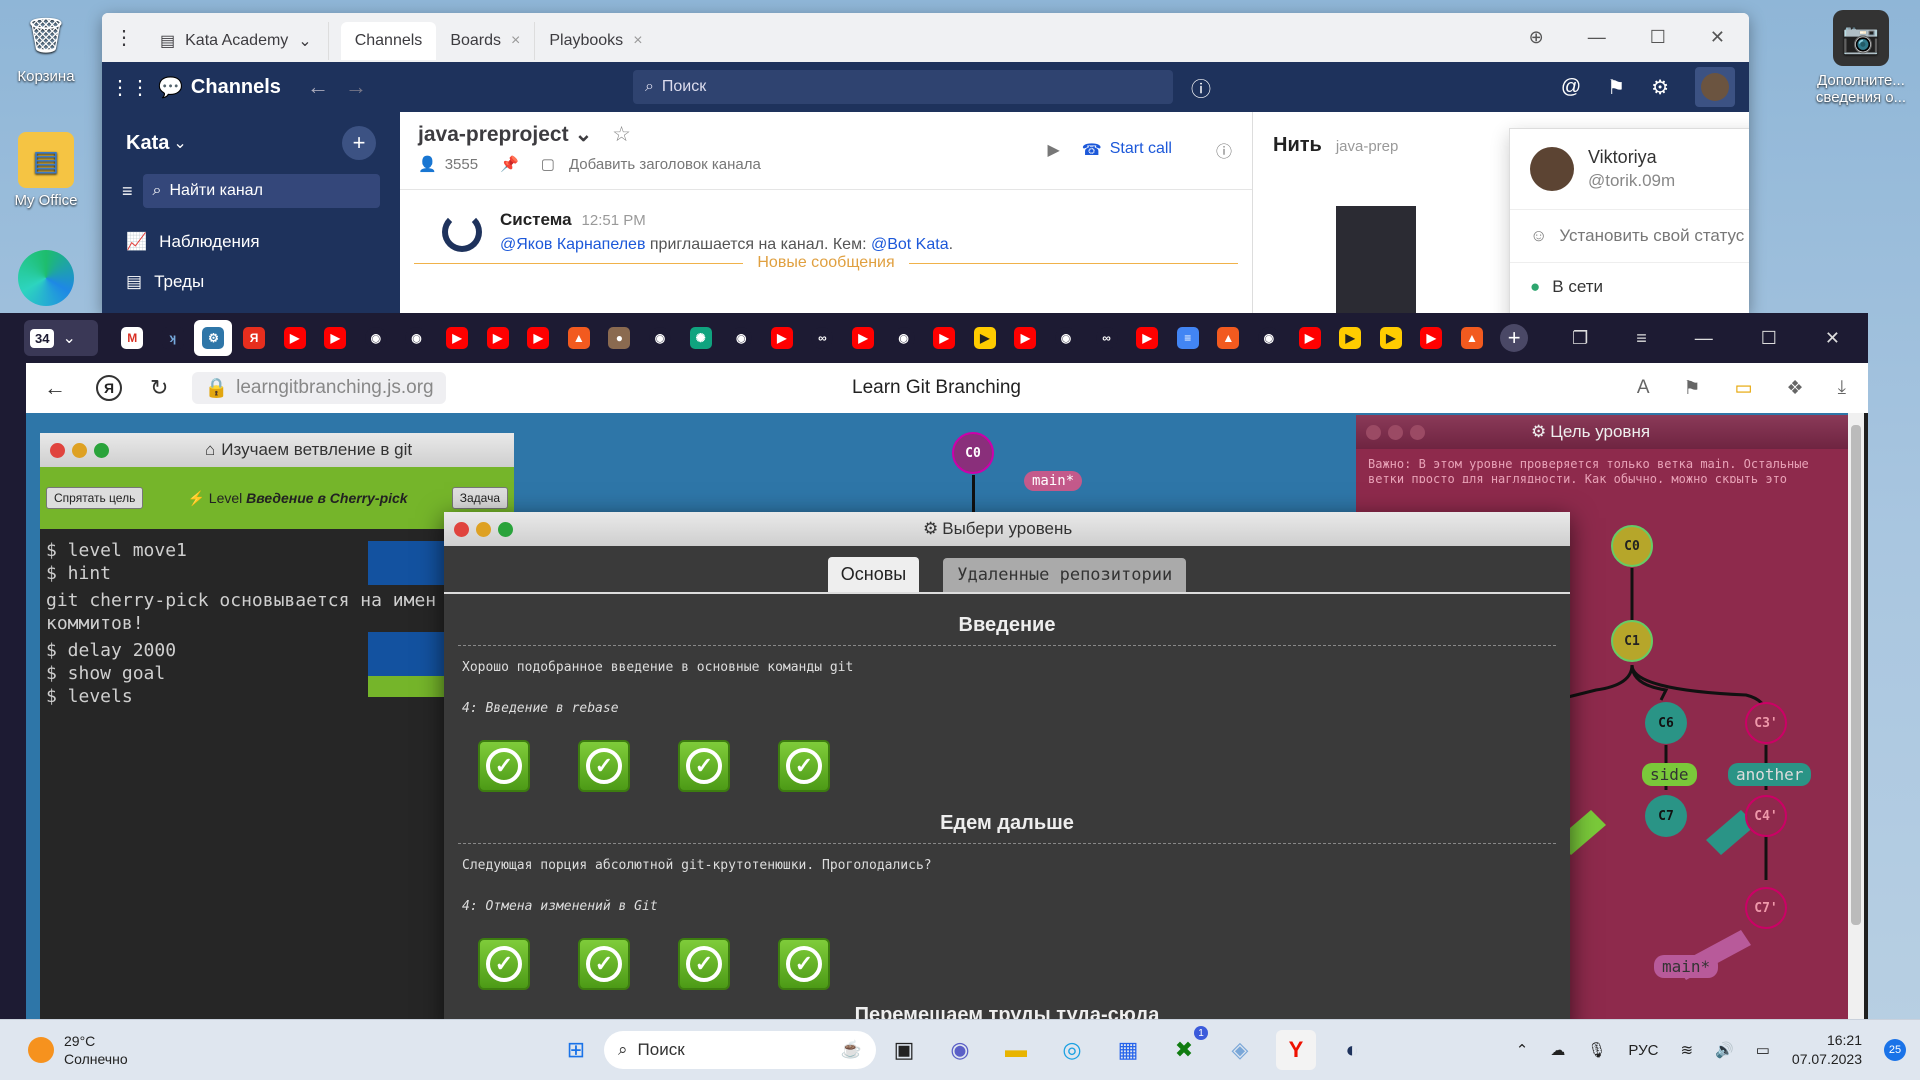 This screenshot has width=1920, height=1080. What do you see at coordinates (130, 87) in the screenshot?
I see `product-menu-icon: ⋮⋮` at bounding box center [130, 87].